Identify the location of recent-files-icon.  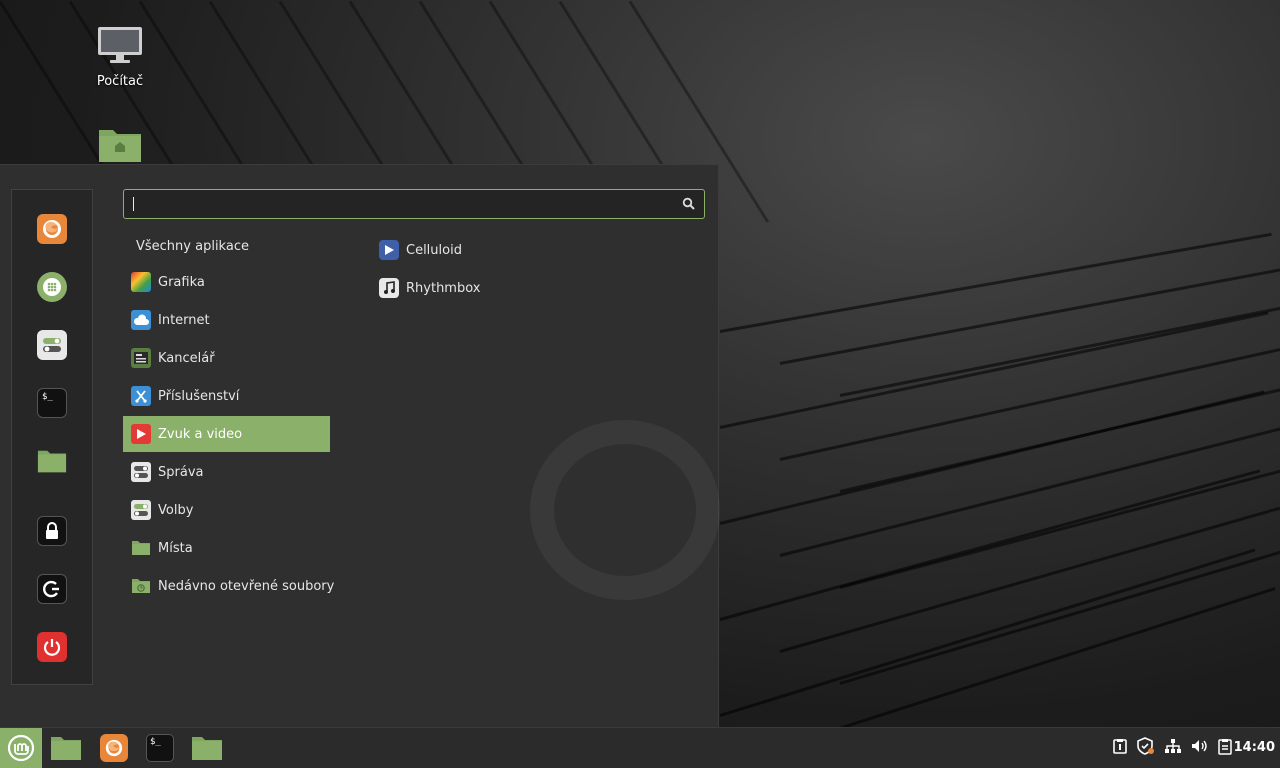
(141, 586).